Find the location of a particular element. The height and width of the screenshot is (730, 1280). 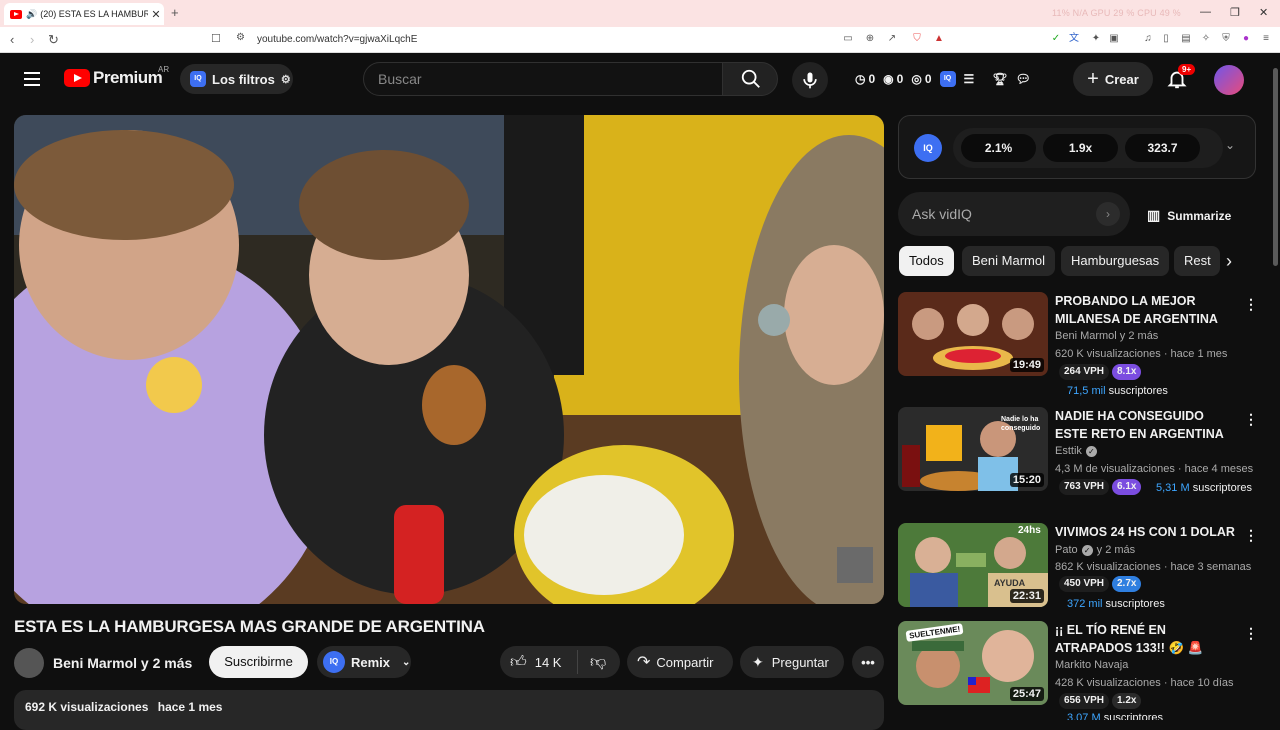

subscriber-count: 372 mil suscriptores is located at coordinates (1116, 604).